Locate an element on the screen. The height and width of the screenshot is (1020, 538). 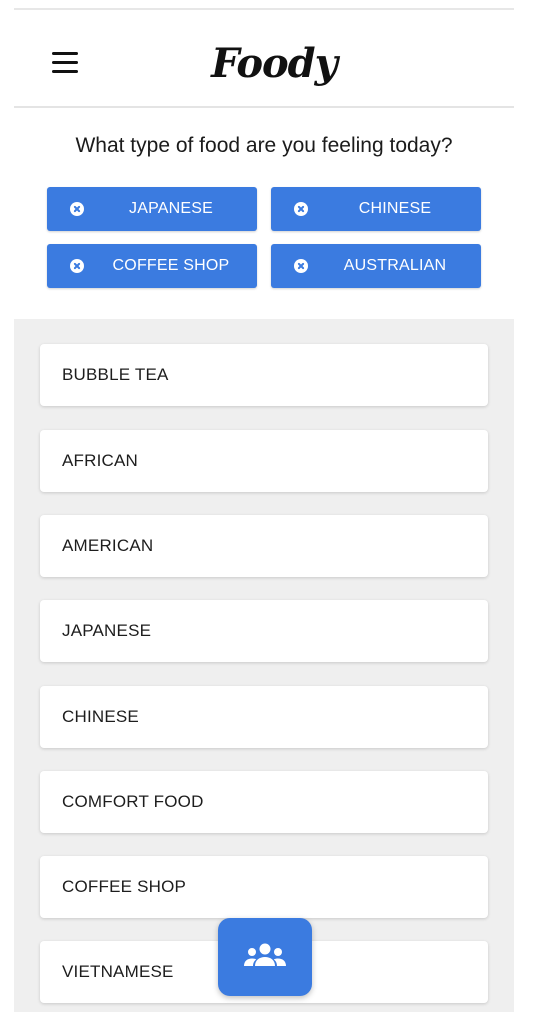
group-users-icon is located at coordinates (265, 954).